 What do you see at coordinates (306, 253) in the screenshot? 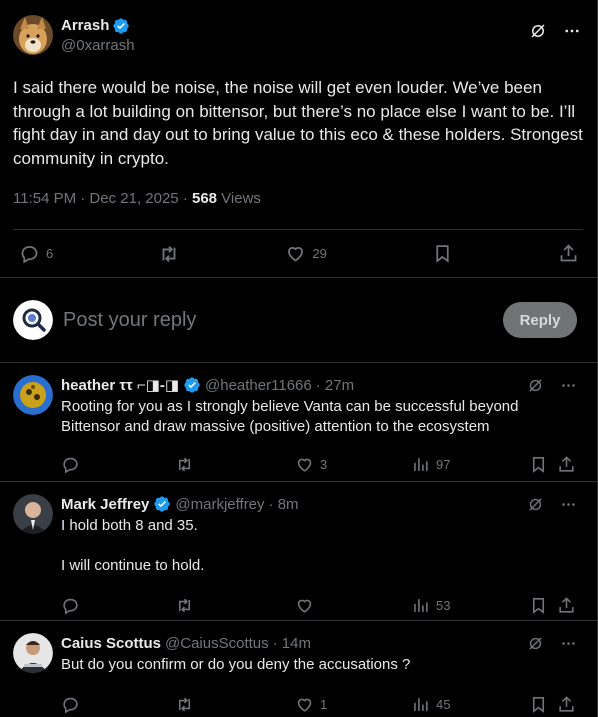
I see `like-action: 29` at bounding box center [306, 253].